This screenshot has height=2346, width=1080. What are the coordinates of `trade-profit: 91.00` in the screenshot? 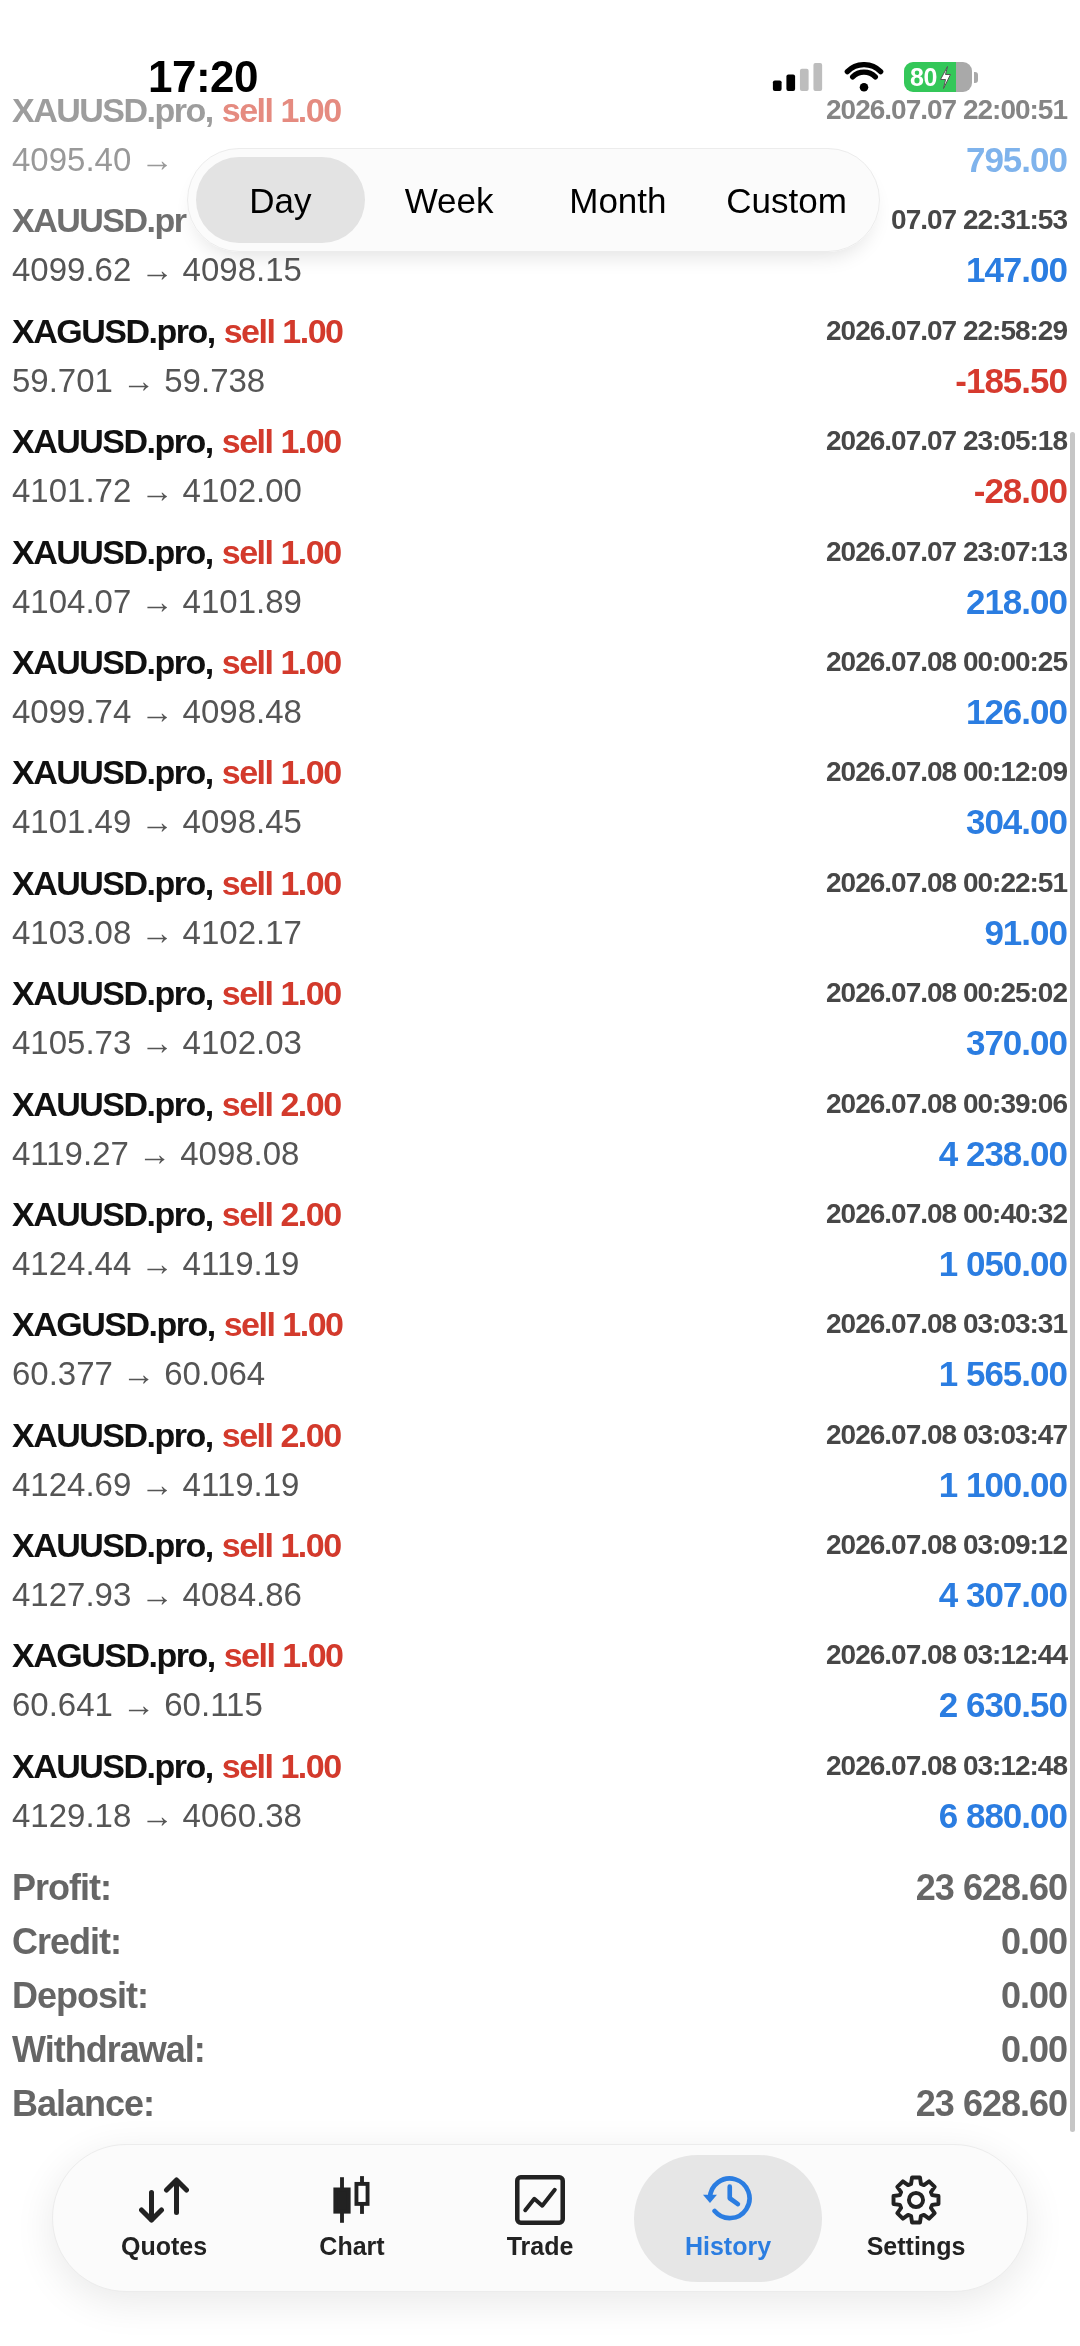 It's located at (1025, 932).